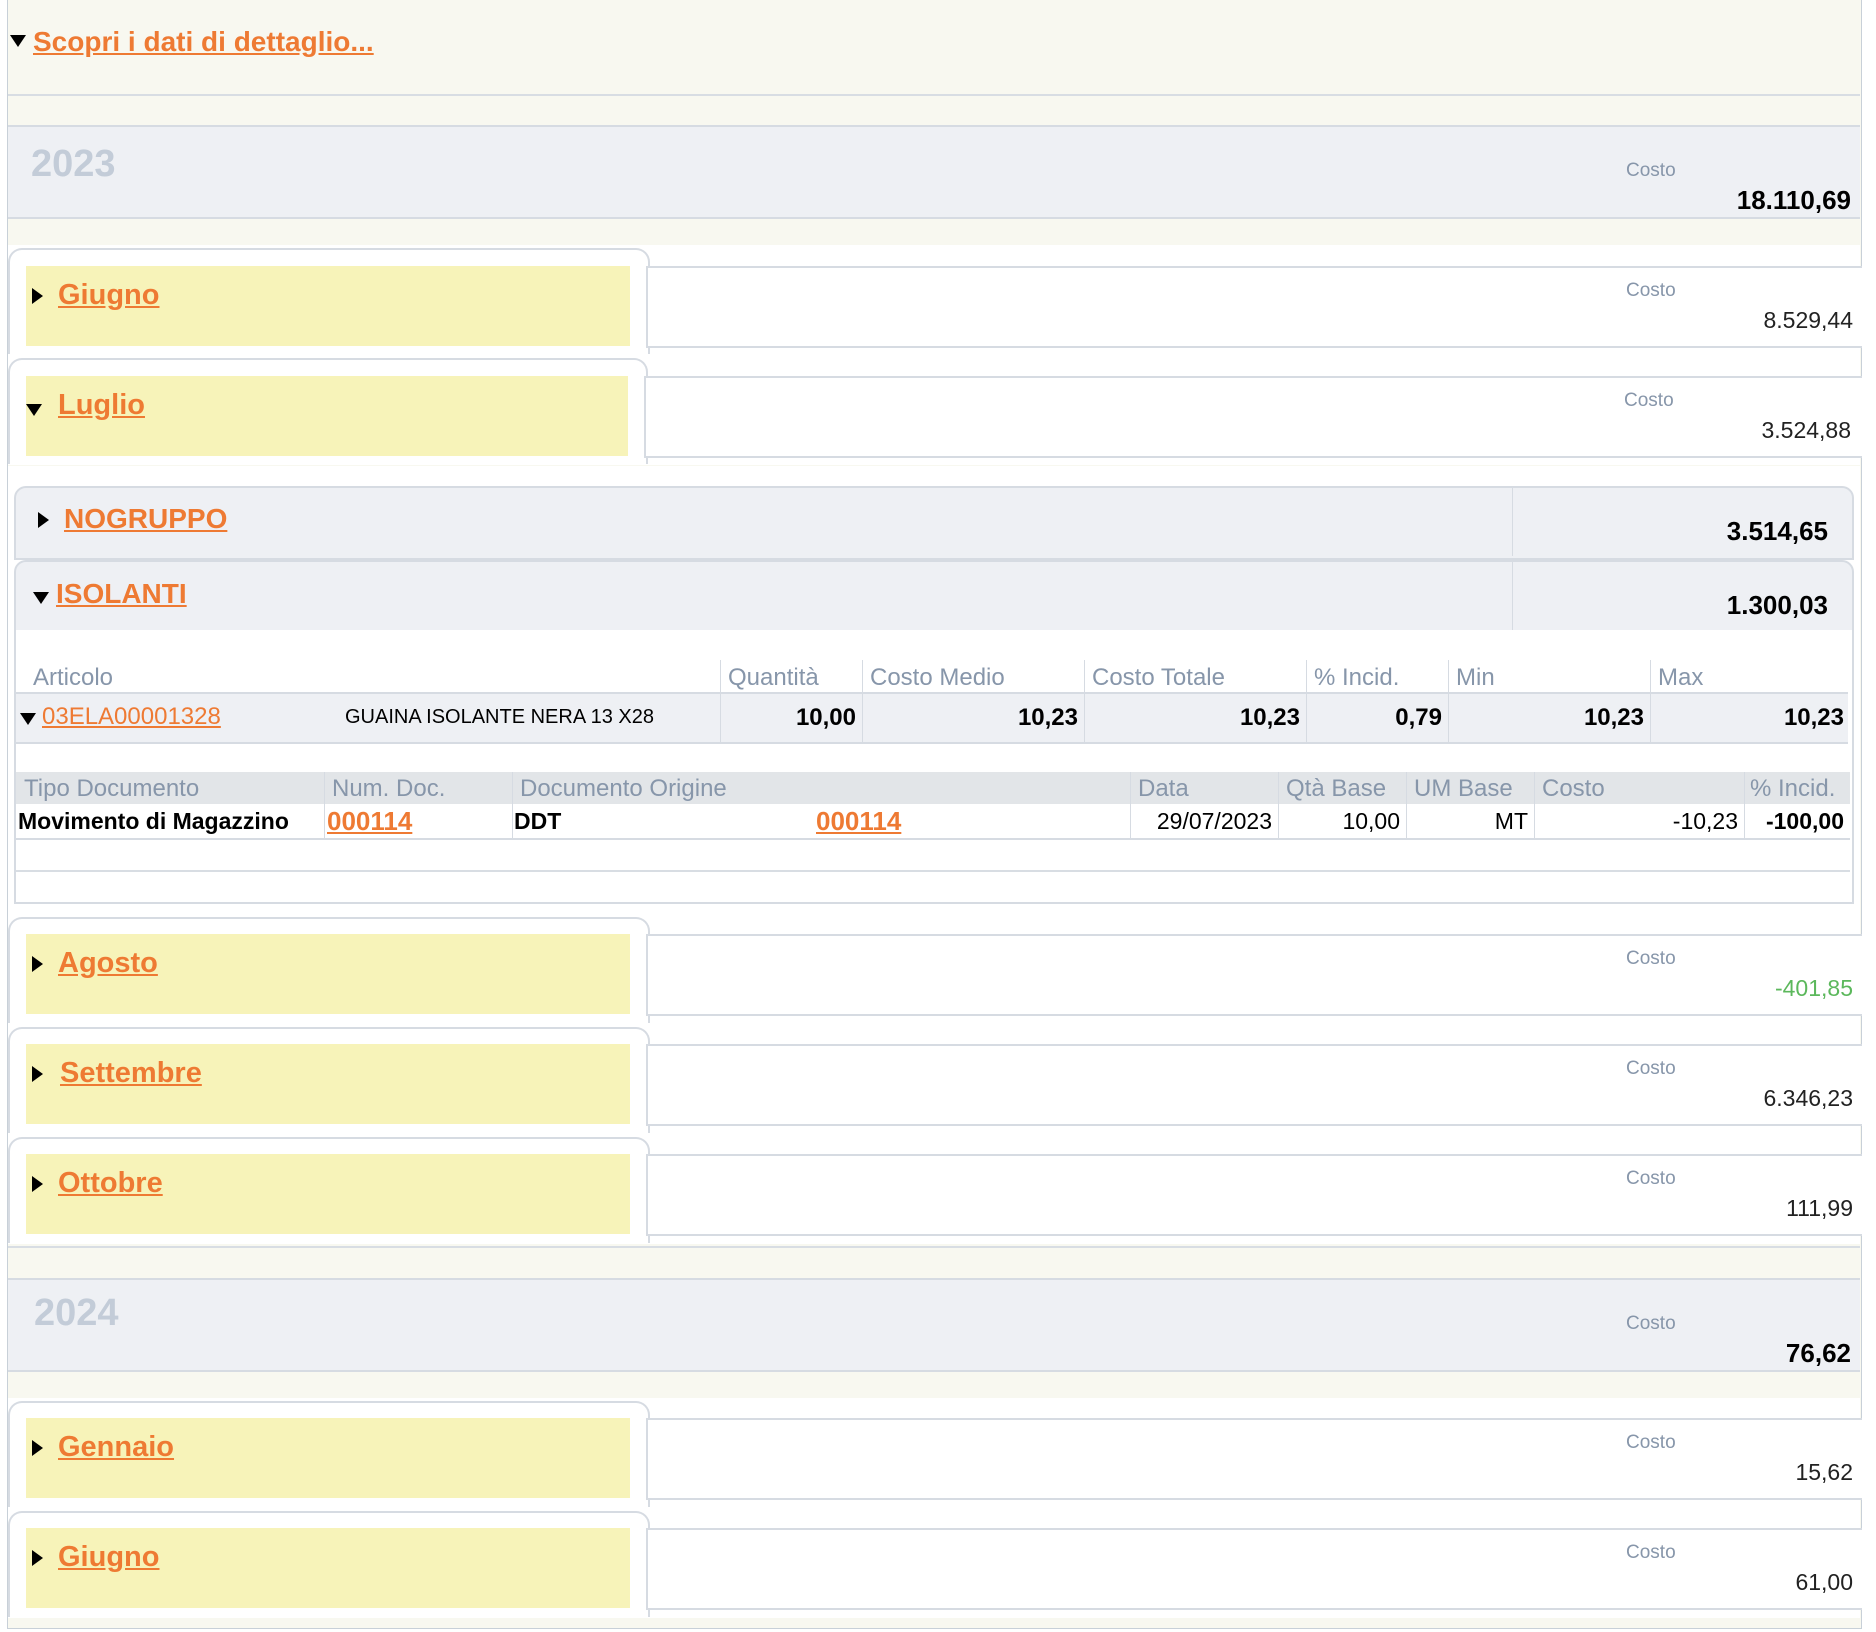 The image size is (1876, 1632). Describe the element at coordinates (73, 164) in the screenshot. I see `year-label: 2023` at that location.